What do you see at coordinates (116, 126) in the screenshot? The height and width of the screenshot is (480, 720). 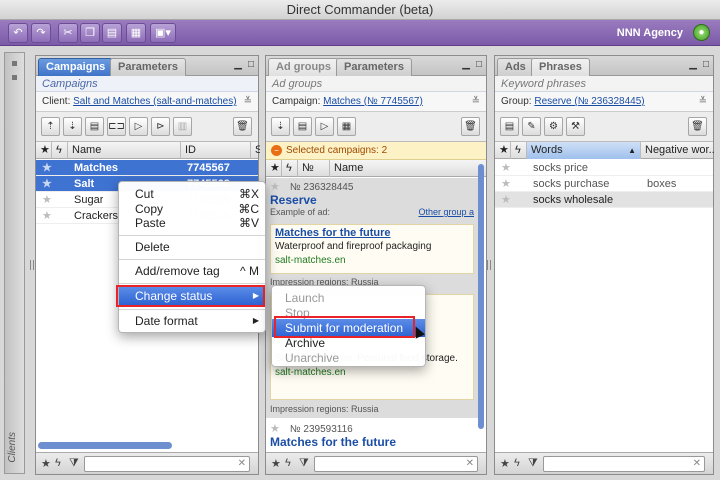 I see `copy-campaign-icon: ⊏⊐` at bounding box center [116, 126].